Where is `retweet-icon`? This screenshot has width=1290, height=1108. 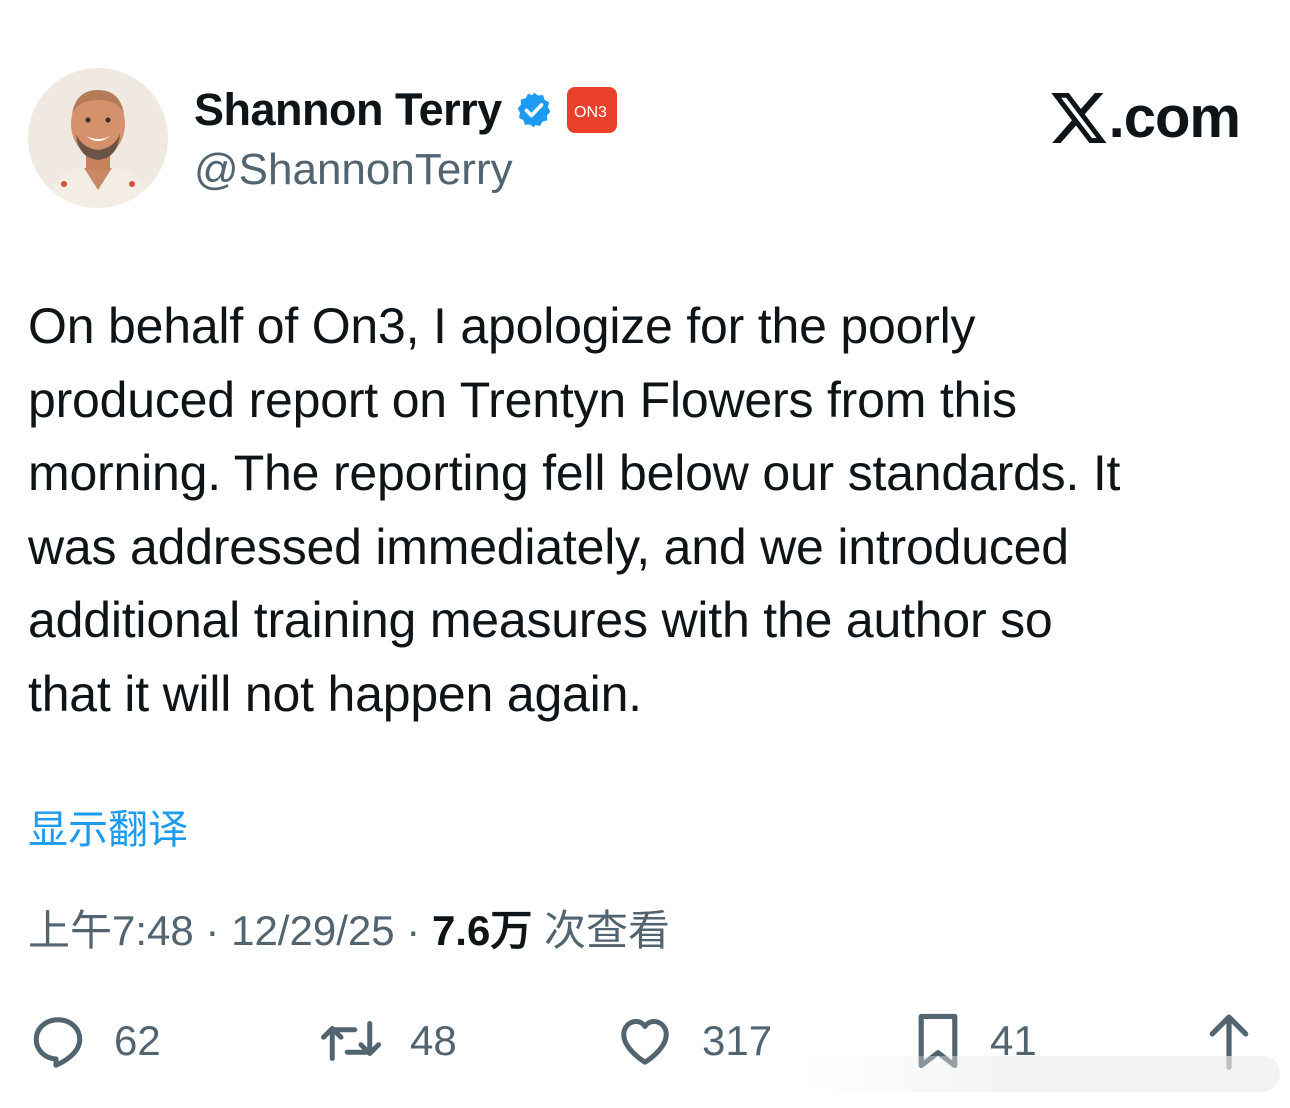
retweet-icon is located at coordinates (351, 1041).